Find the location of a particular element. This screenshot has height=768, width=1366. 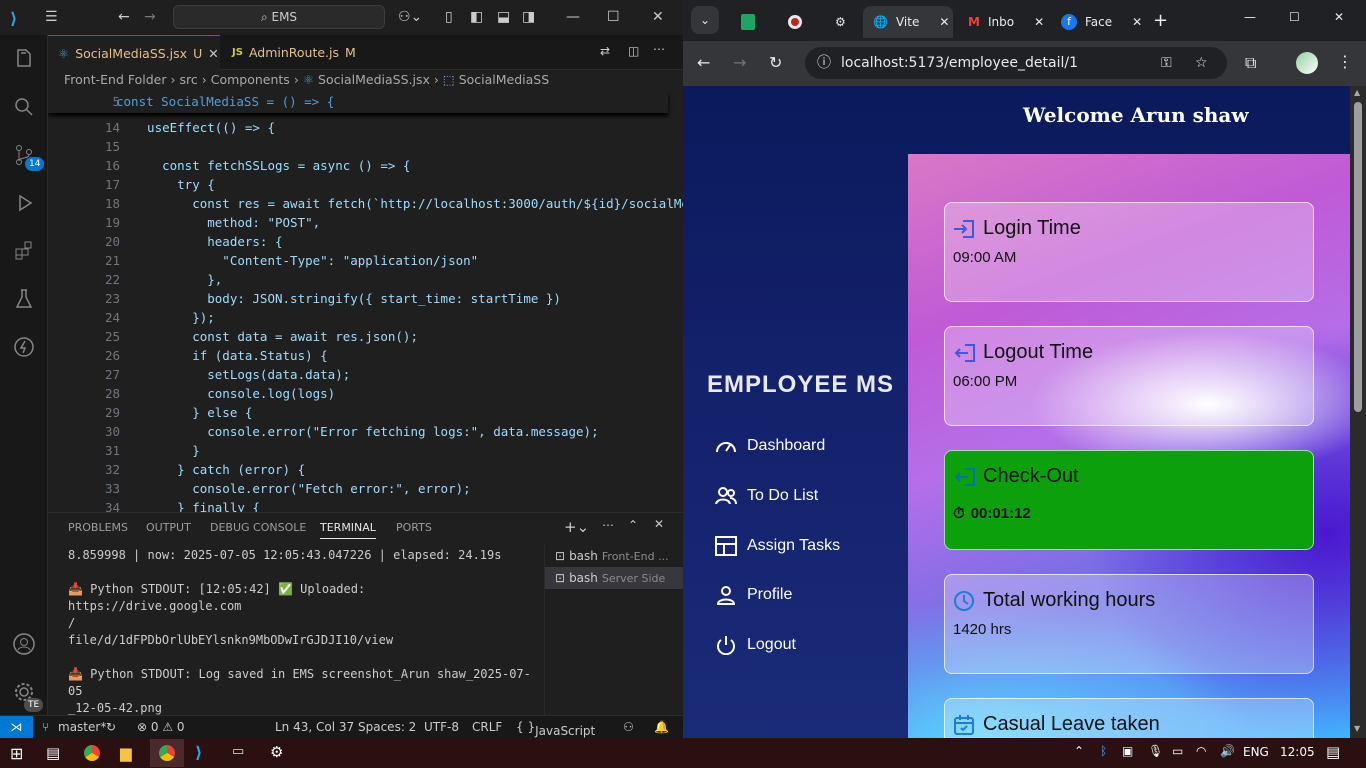

nav-logout: Logout is located at coordinates (755, 645).